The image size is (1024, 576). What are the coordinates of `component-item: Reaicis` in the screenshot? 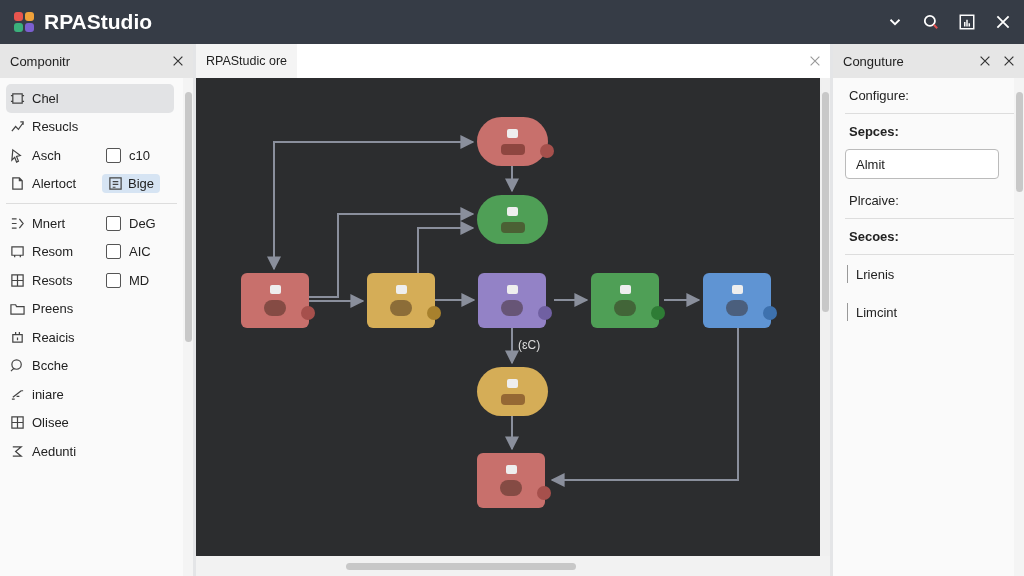 It's located at (52, 337).